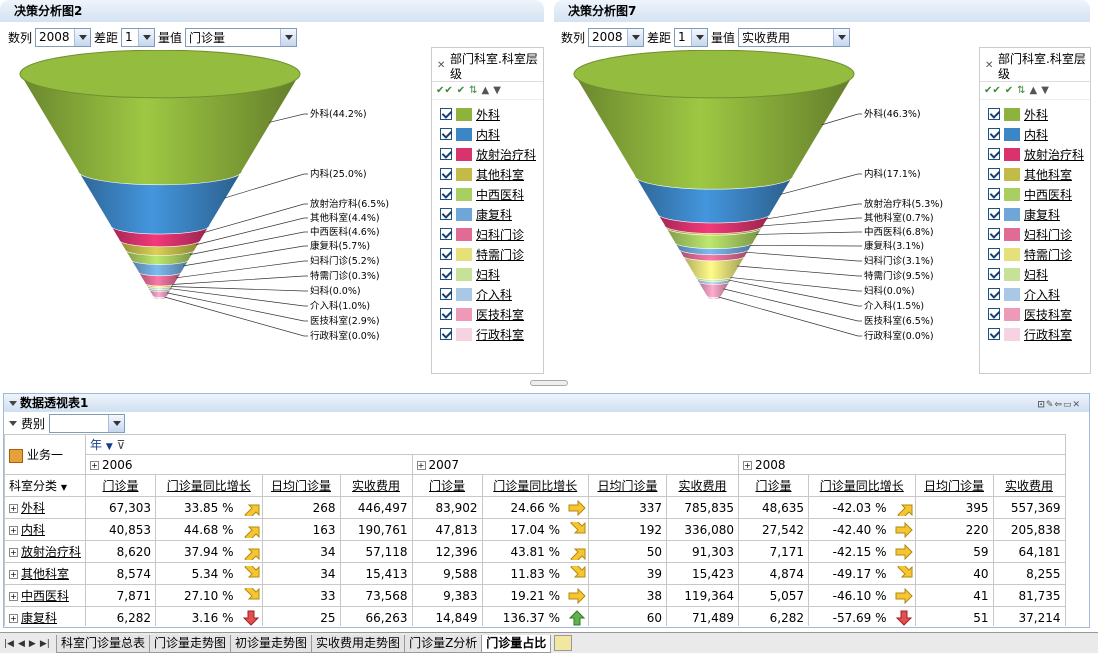  What do you see at coordinates (443, 644) in the screenshot?
I see `sheet-tab: 门诊量Z分析` at bounding box center [443, 644].